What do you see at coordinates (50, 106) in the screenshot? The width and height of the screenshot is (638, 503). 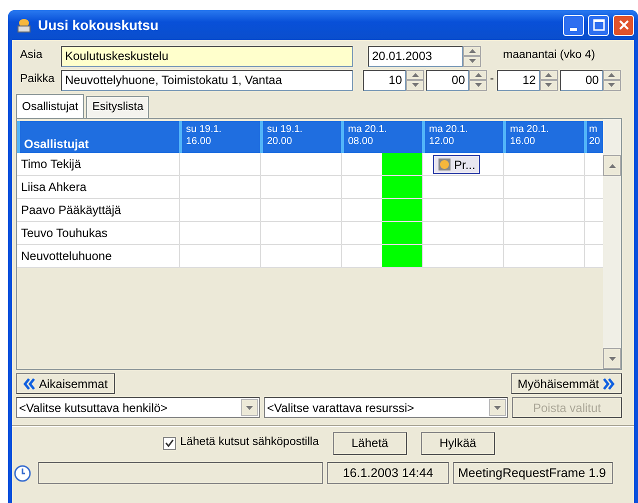 I see `tab: Osallistujat` at bounding box center [50, 106].